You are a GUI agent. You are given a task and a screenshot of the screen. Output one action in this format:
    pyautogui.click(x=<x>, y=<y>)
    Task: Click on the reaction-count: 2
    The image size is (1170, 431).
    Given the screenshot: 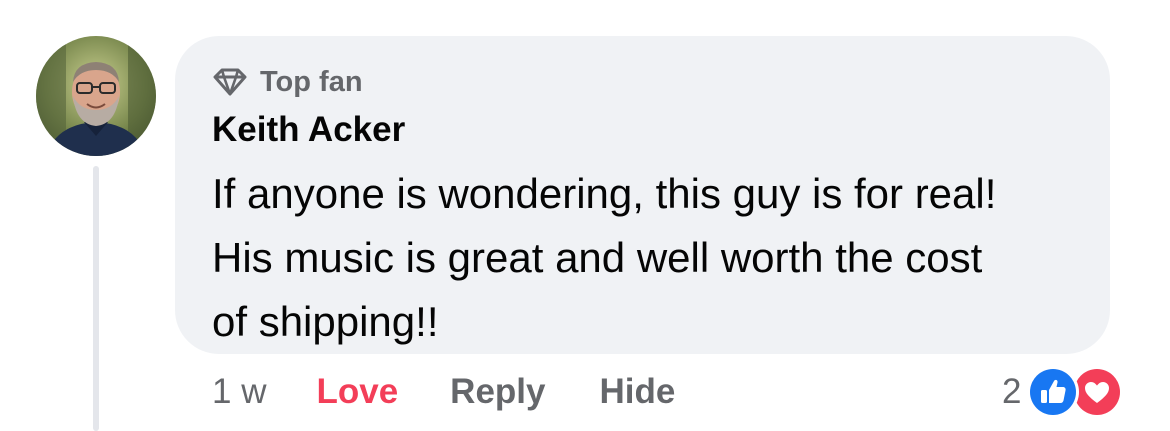 What is the action you would take?
    pyautogui.click(x=1012, y=391)
    